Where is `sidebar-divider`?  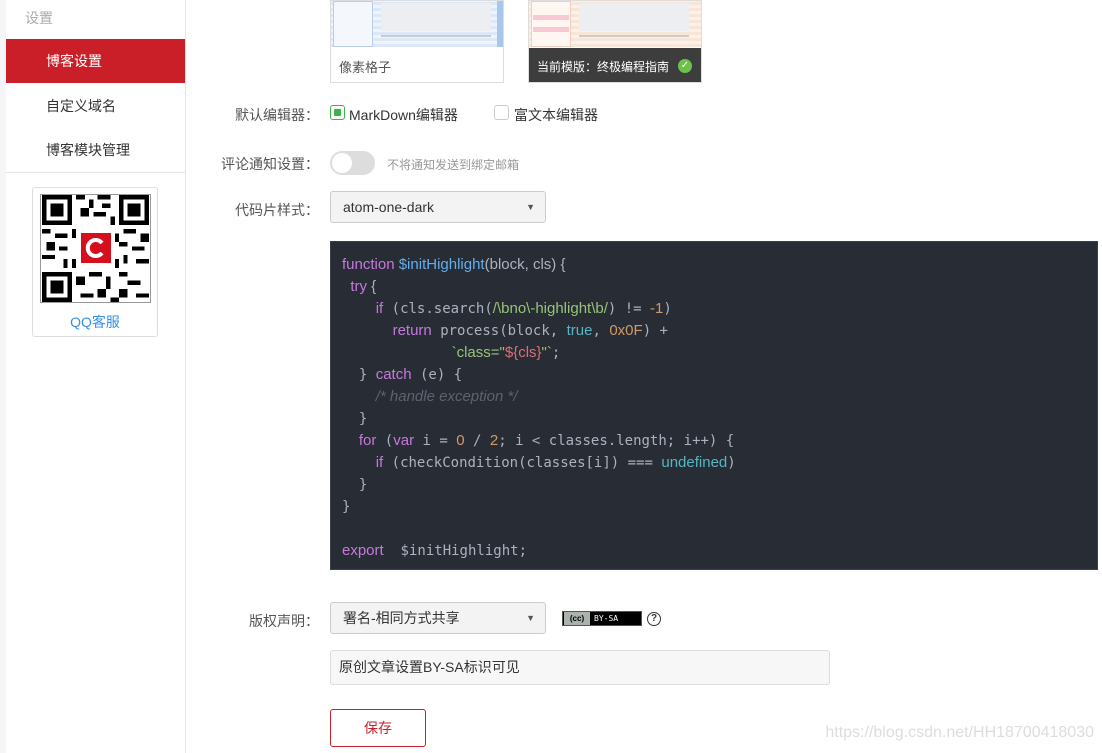 sidebar-divider is located at coordinates (95, 172).